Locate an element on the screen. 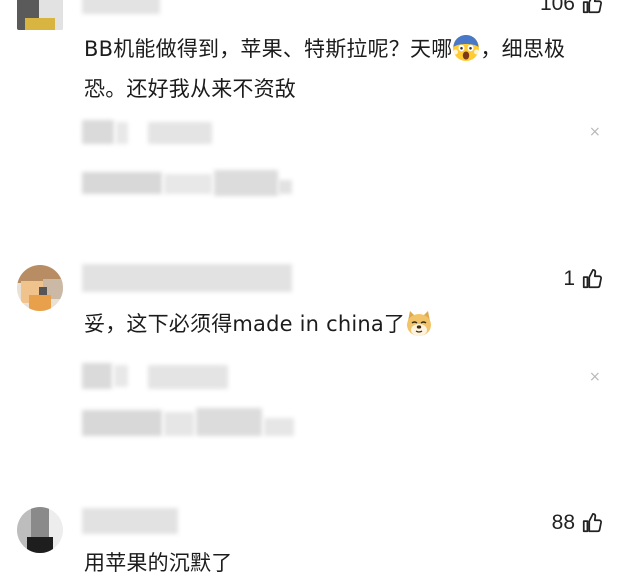 Image resolution: width=640 pixels, height=580 pixels. like-button: 106 is located at coordinates (571, 9).